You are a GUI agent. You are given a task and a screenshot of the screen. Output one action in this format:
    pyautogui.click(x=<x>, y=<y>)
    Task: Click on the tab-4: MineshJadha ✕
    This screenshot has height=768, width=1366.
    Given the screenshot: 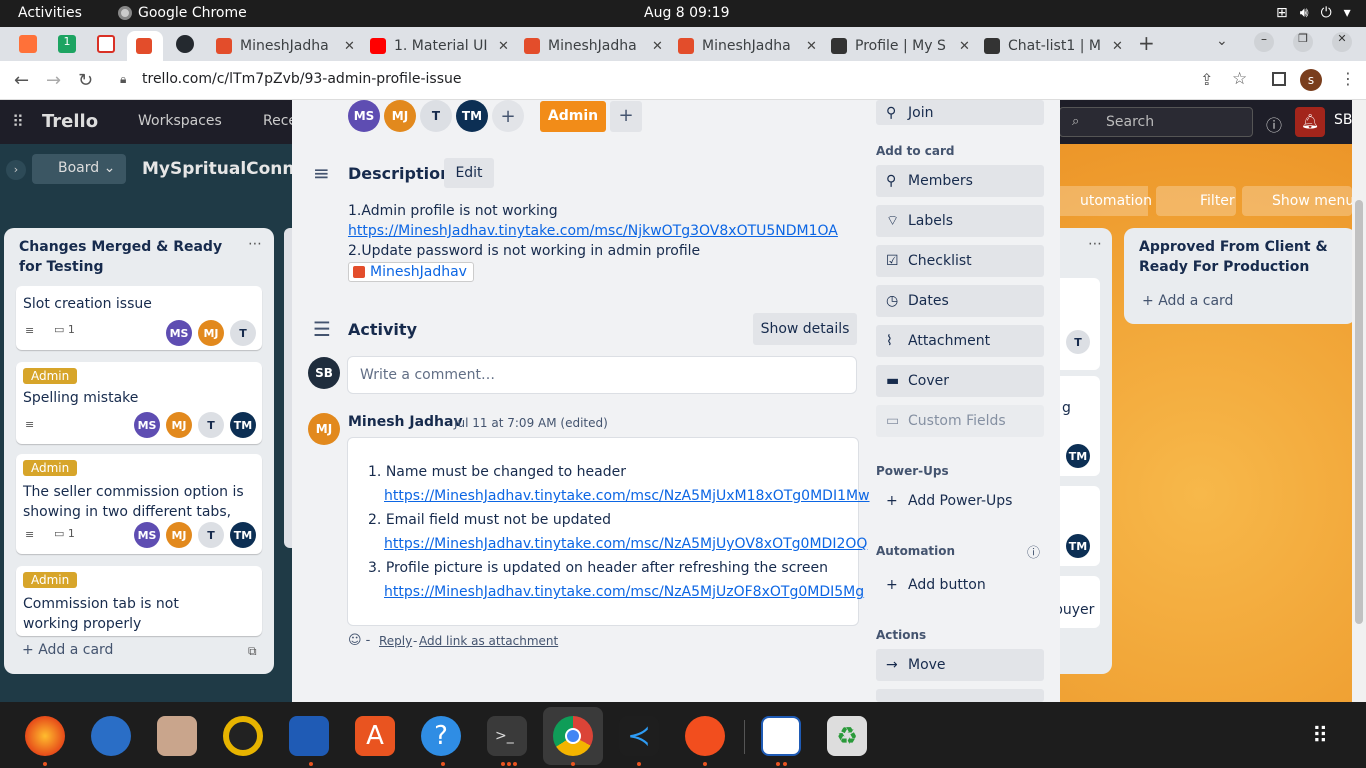 What is the action you would take?
    pyautogui.click(x=747, y=46)
    